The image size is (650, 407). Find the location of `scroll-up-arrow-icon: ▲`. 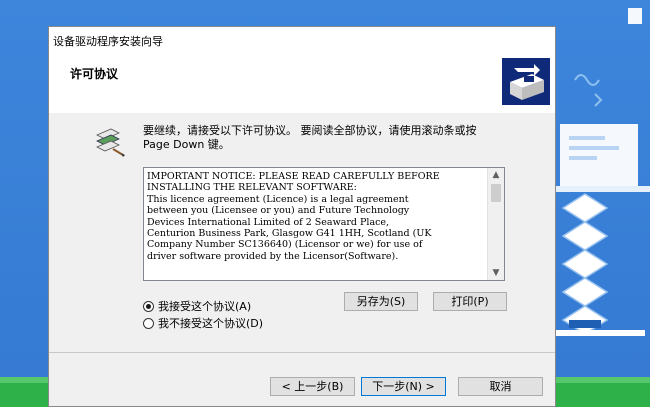

scroll-up-arrow-icon: ▲ is located at coordinates (496, 175).